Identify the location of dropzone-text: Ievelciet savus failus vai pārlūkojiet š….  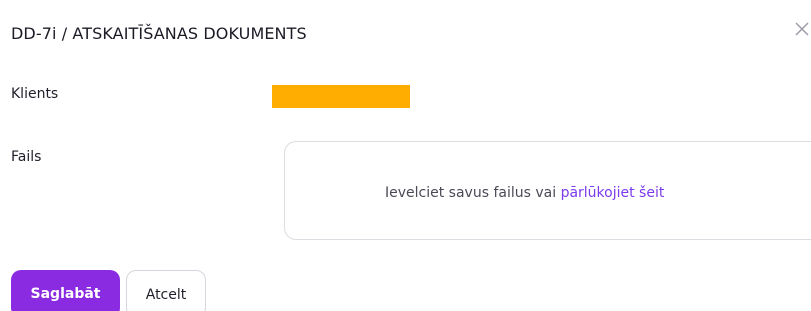
(524, 193).